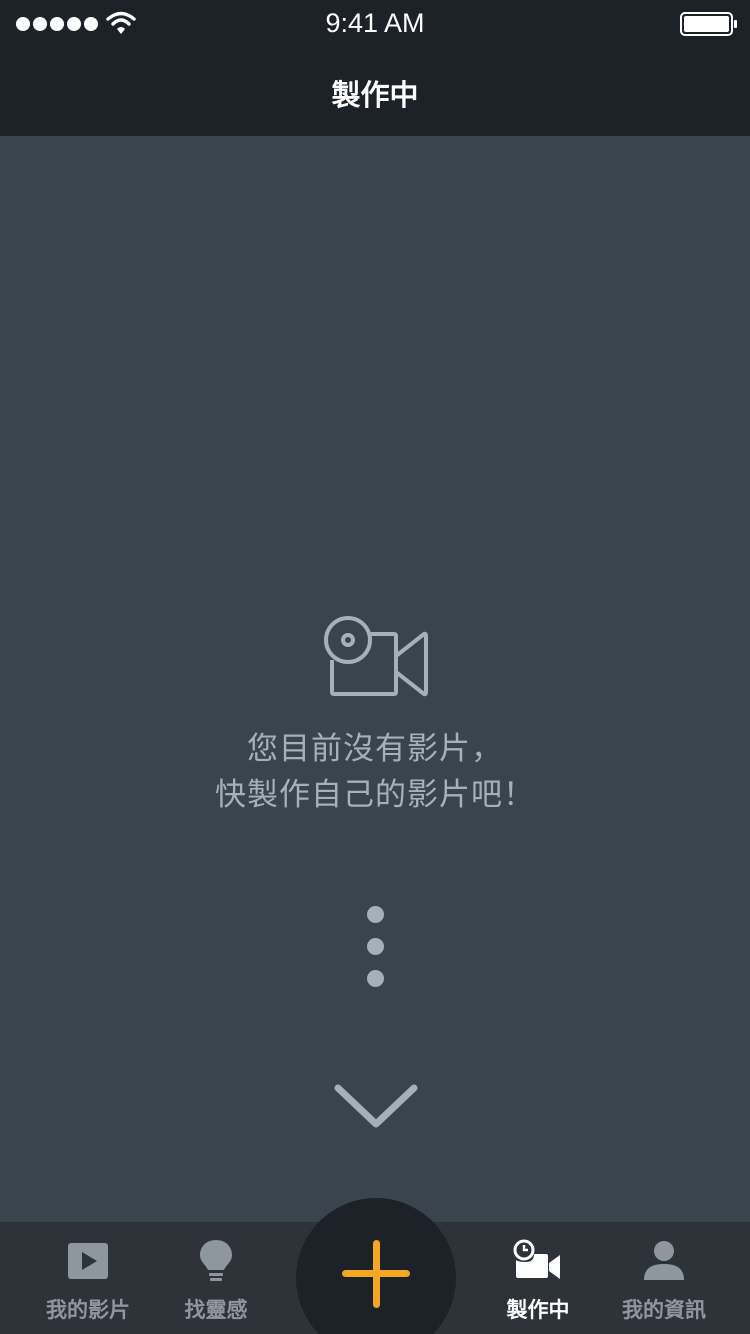  What do you see at coordinates (664, 1260) in the screenshot?
I see `user-icon` at bounding box center [664, 1260].